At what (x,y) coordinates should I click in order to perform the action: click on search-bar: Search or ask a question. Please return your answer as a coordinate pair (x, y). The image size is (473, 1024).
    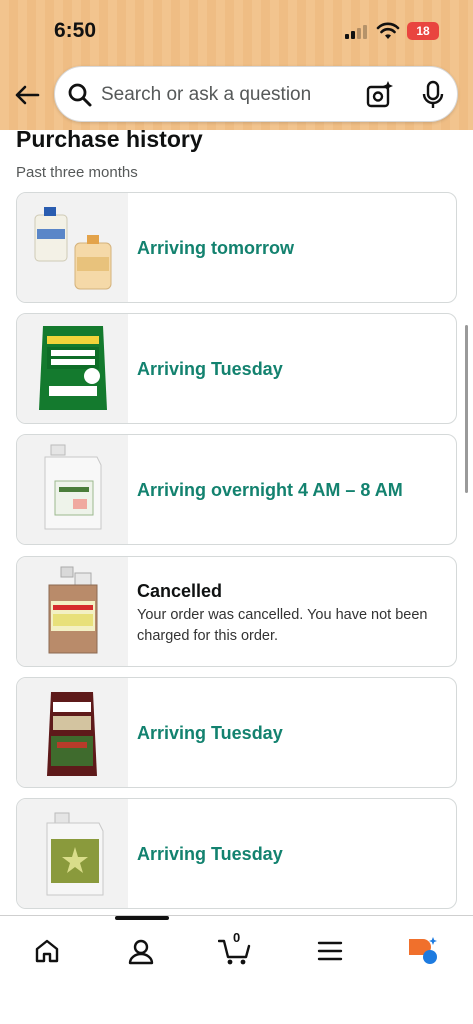
    Looking at the image, I should click on (256, 94).